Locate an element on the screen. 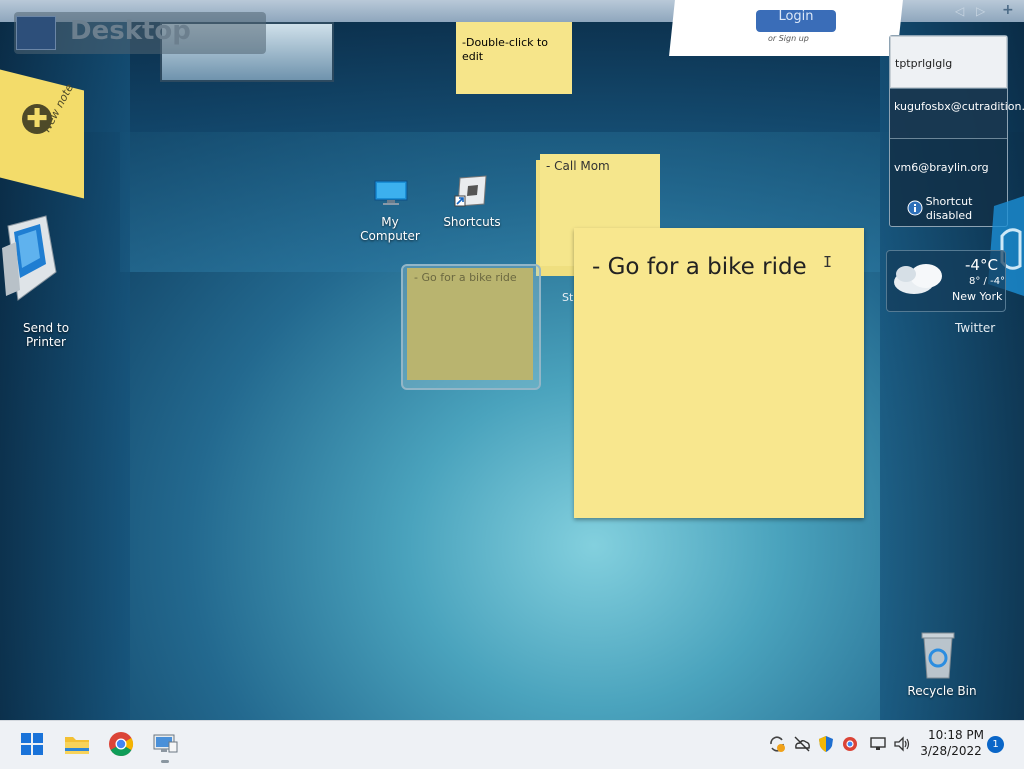 This screenshot has height=769, width=1024. sync-icon is located at coordinates (777, 744).